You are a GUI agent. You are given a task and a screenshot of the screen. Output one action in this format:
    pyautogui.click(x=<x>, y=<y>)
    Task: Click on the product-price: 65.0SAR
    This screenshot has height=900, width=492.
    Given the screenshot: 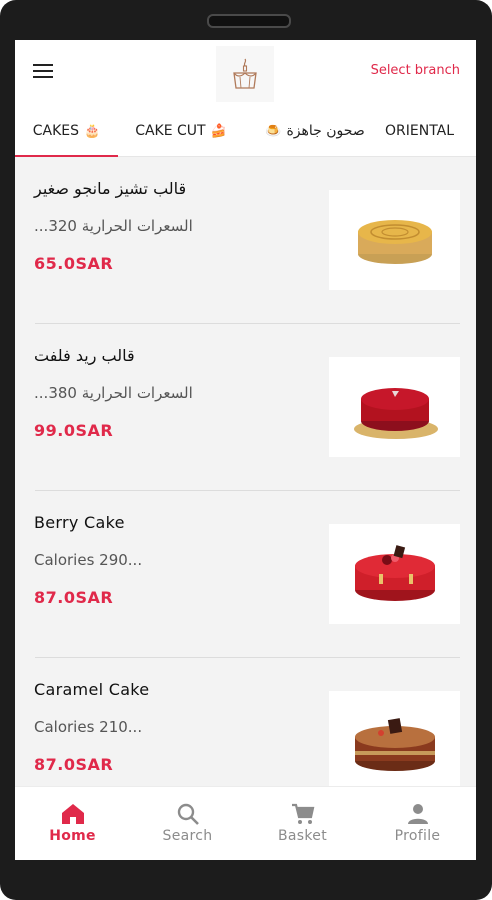 What is the action you would take?
    pyautogui.click(x=74, y=263)
    